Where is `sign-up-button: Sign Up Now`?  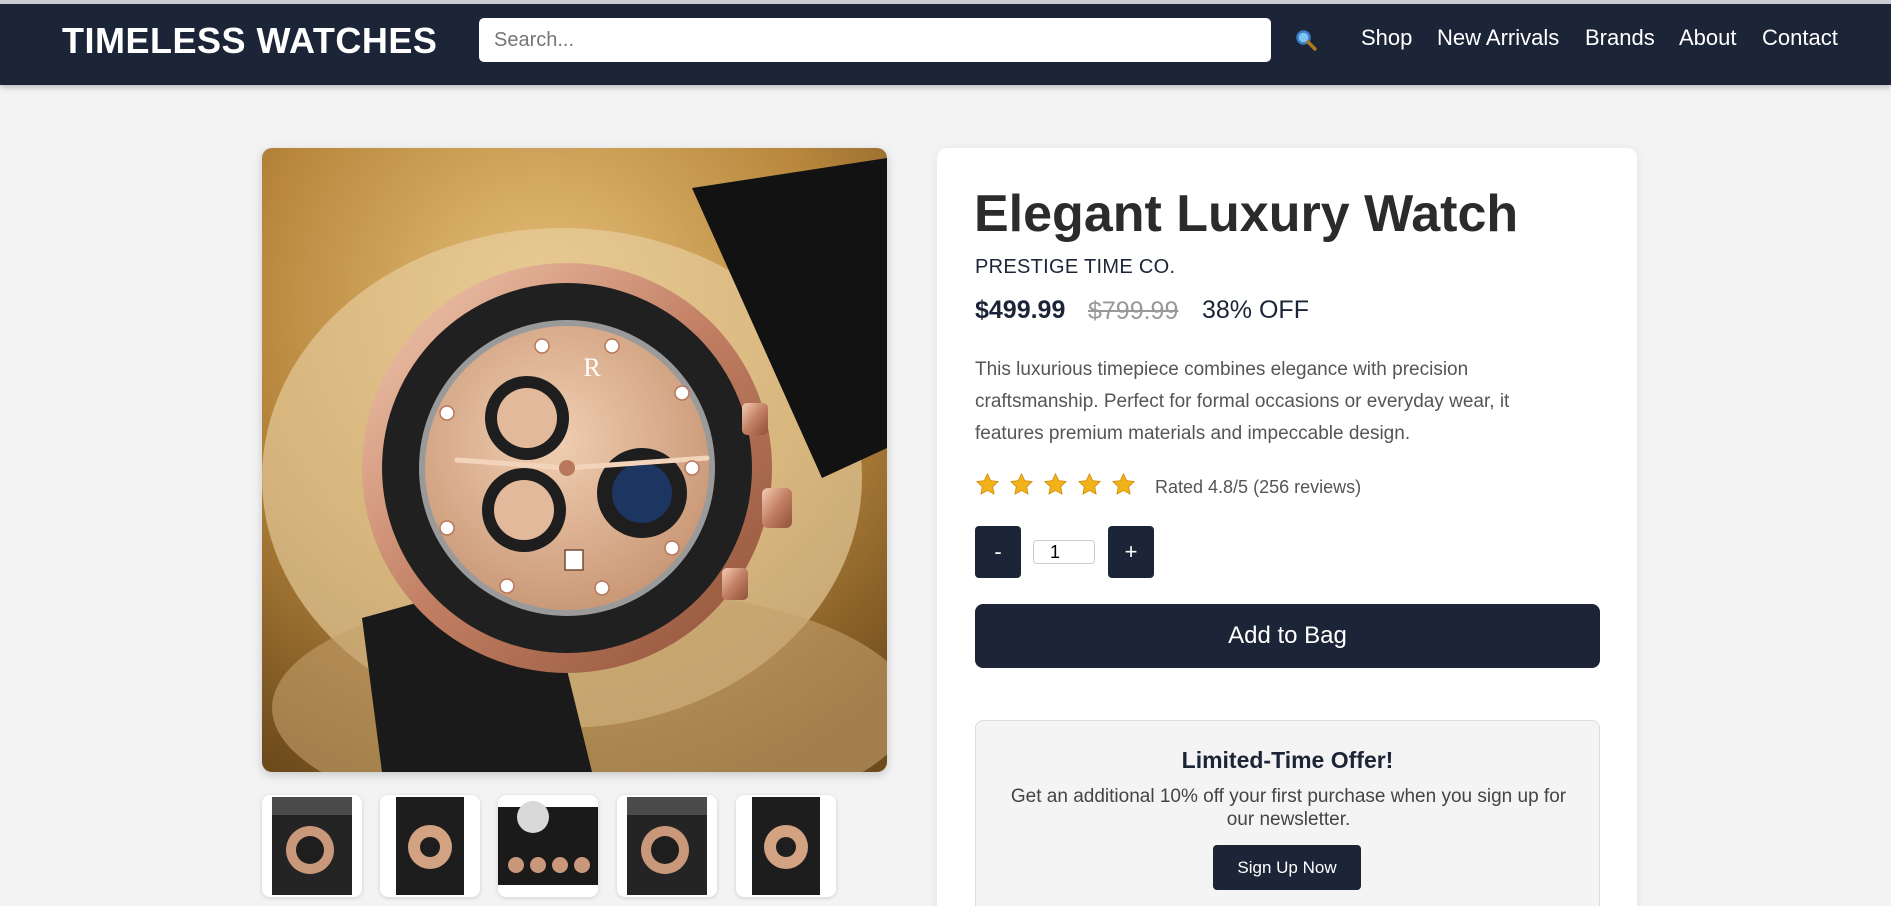 sign-up-button: Sign Up Now is located at coordinates (1287, 867).